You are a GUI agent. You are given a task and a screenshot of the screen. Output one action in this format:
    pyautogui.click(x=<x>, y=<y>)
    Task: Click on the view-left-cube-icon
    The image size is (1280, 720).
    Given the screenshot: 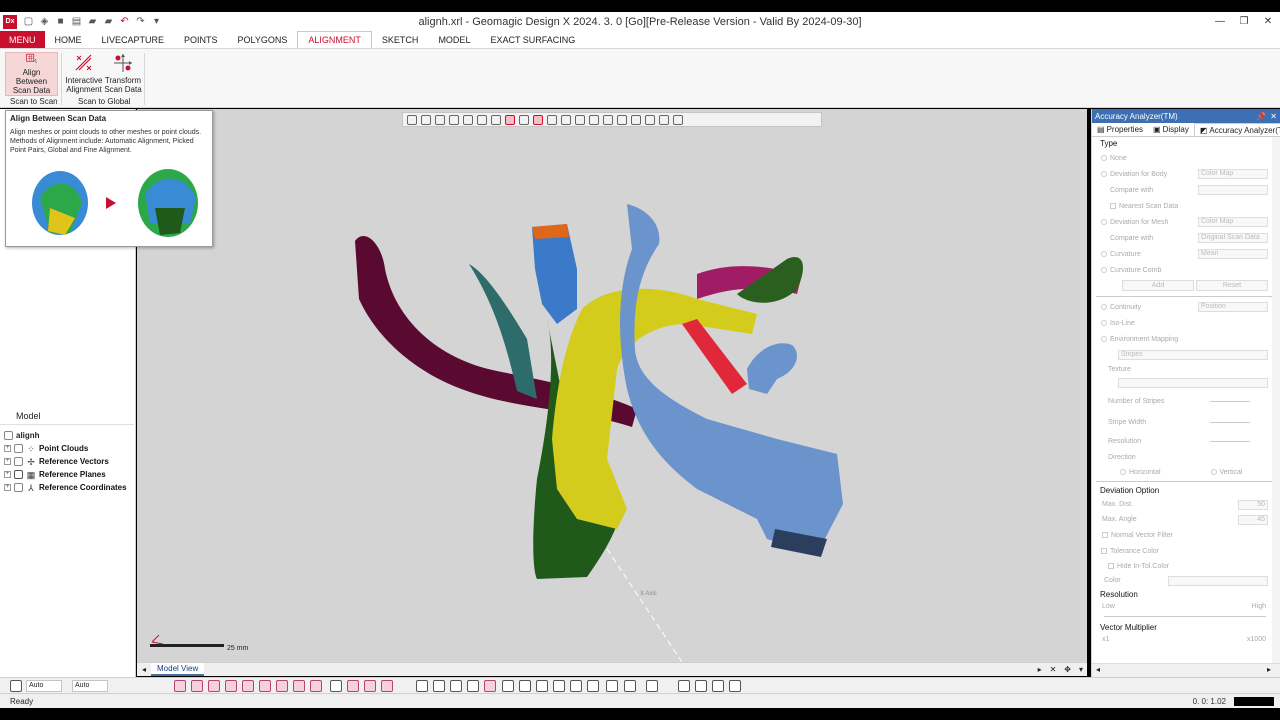 What is the action you would take?
    pyautogui.click(x=542, y=686)
    